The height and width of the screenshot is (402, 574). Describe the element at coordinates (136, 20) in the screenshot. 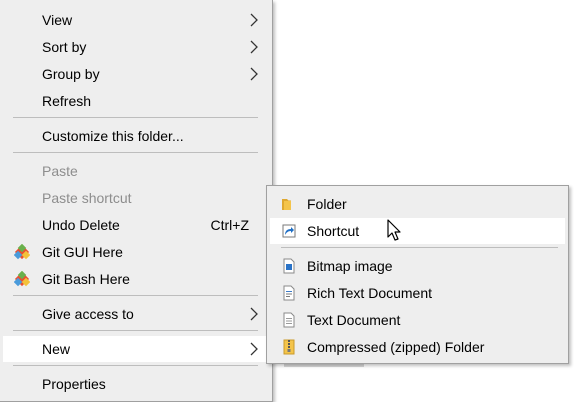

I see `menu-item-view: View` at that location.